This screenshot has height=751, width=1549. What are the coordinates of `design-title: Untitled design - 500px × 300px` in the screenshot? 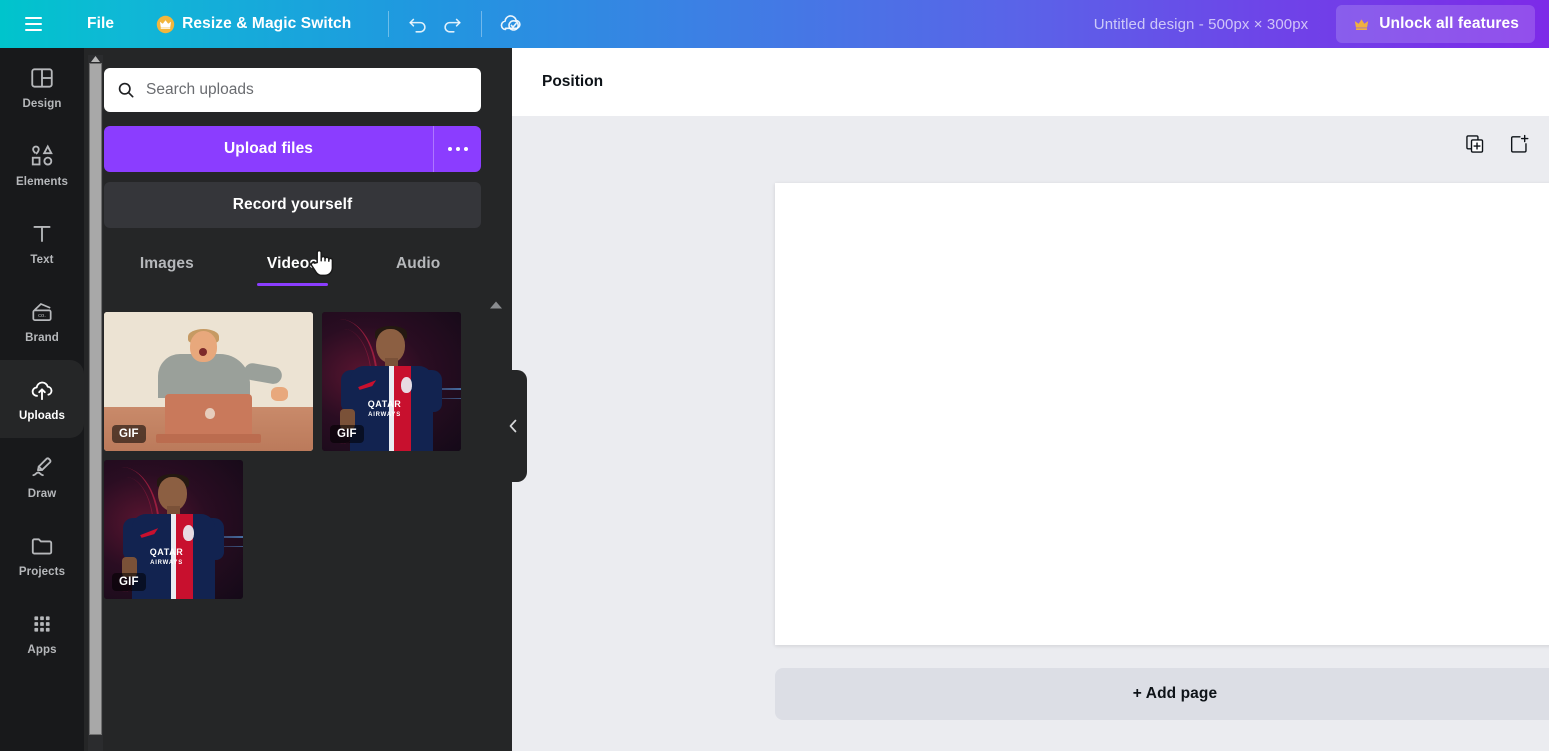 It's located at (1201, 24).